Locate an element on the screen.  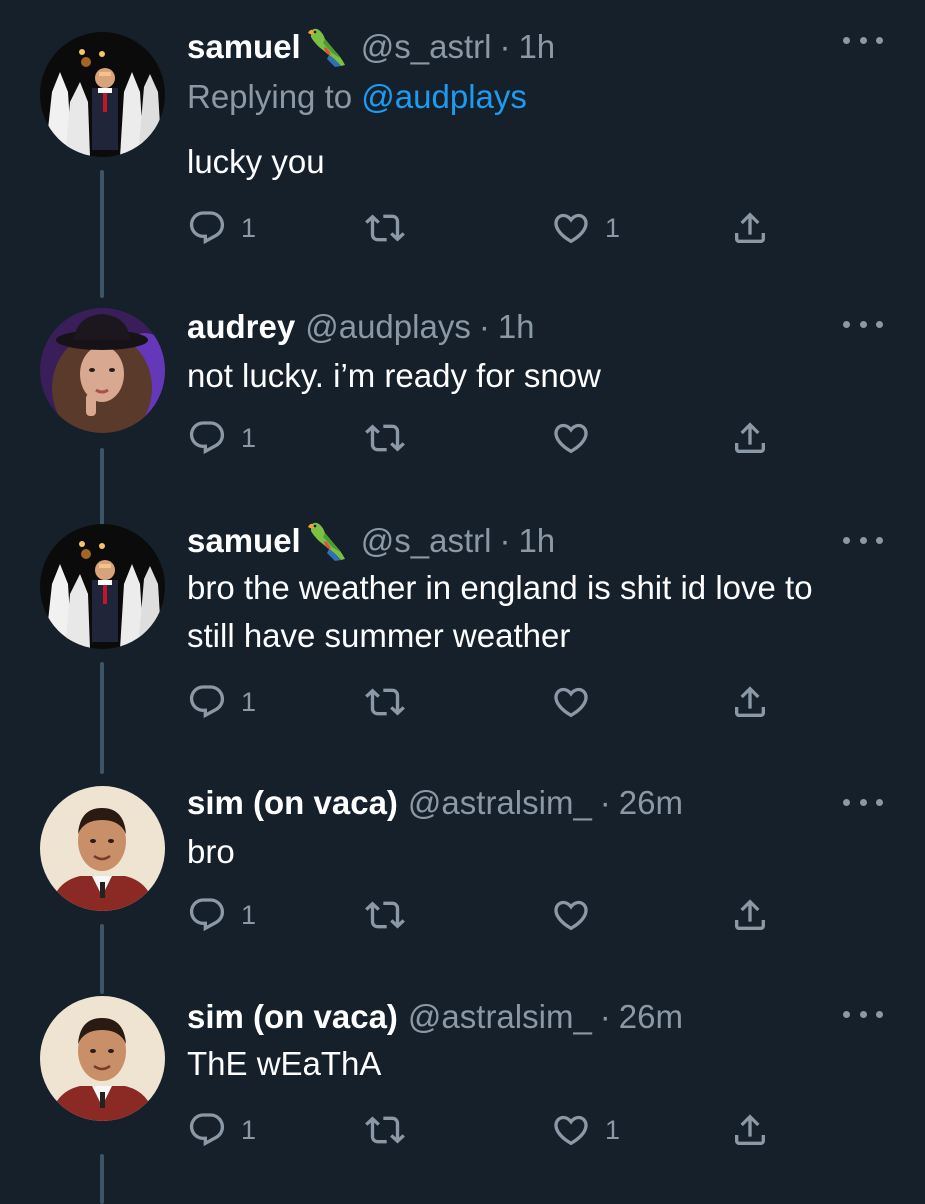
replying-to: Replying to @audplays is located at coordinates (357, 97).